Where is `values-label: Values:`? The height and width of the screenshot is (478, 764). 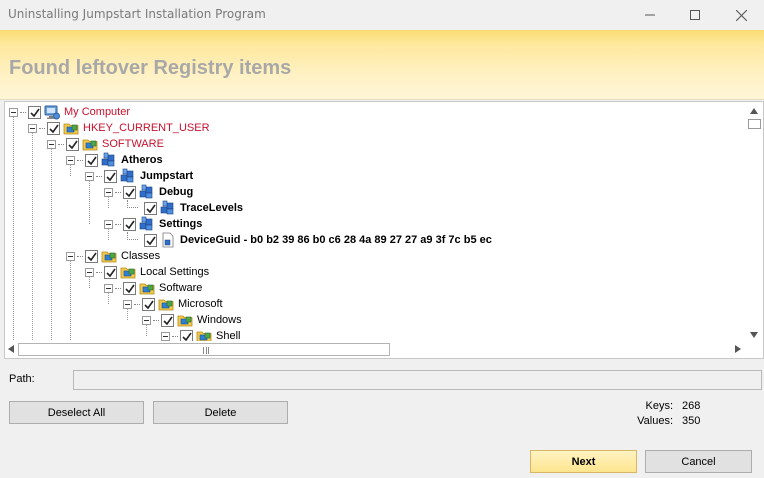 values-label: Values: is located at coordinates (655, 421).